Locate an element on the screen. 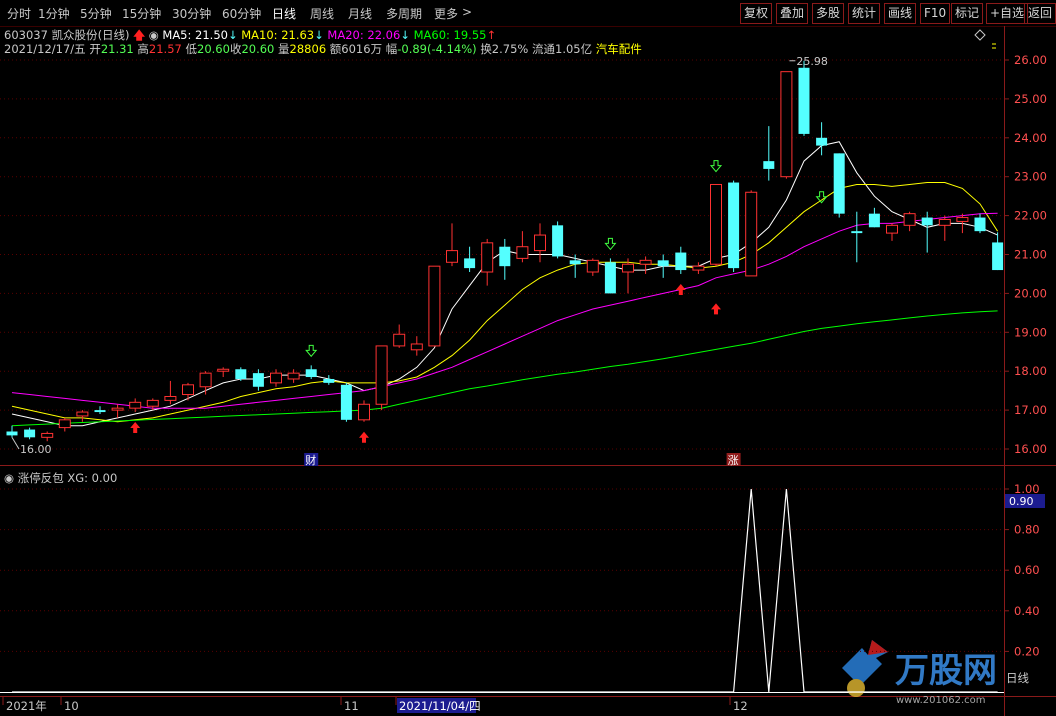 This screenshot has width=1056, height=716. low-price-pointer is located at coordinates (15, 443).